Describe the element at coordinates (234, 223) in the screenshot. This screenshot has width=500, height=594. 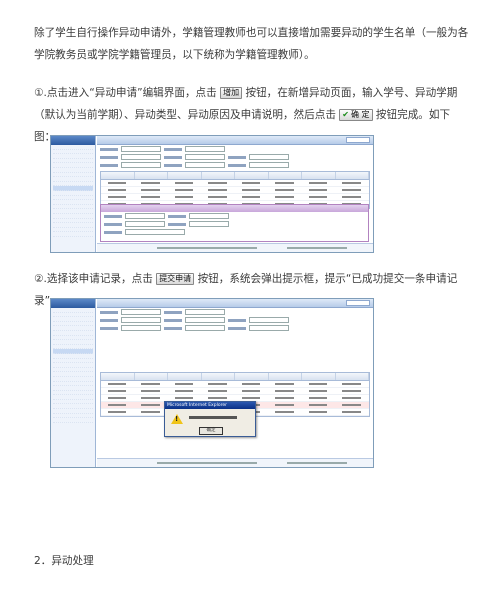
I see `new-application-panel` at that location.